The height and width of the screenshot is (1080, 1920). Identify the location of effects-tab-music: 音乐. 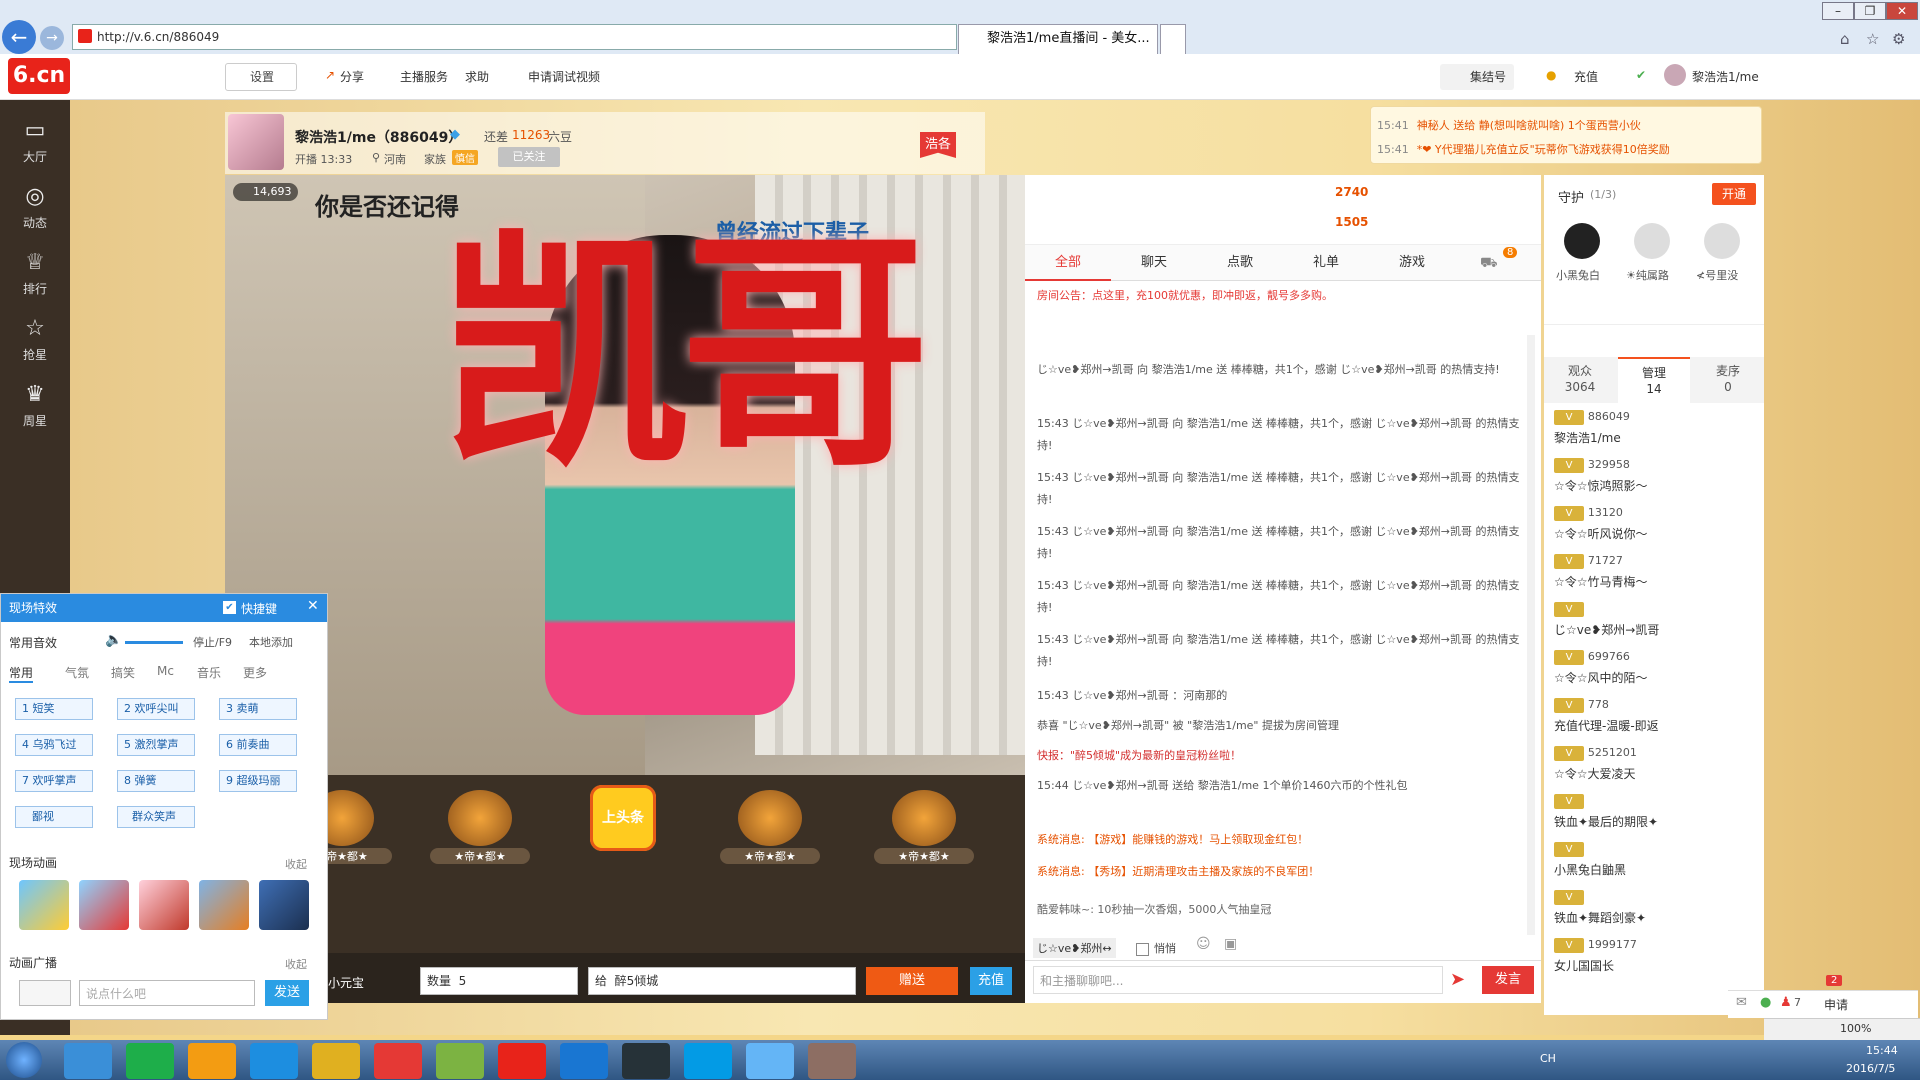
(209, 672).